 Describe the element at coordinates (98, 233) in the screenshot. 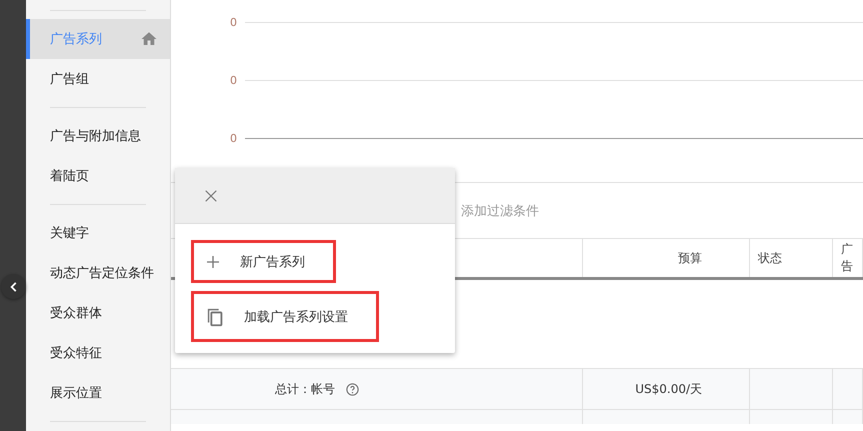

I see `nav-item: 关键字` at that location.